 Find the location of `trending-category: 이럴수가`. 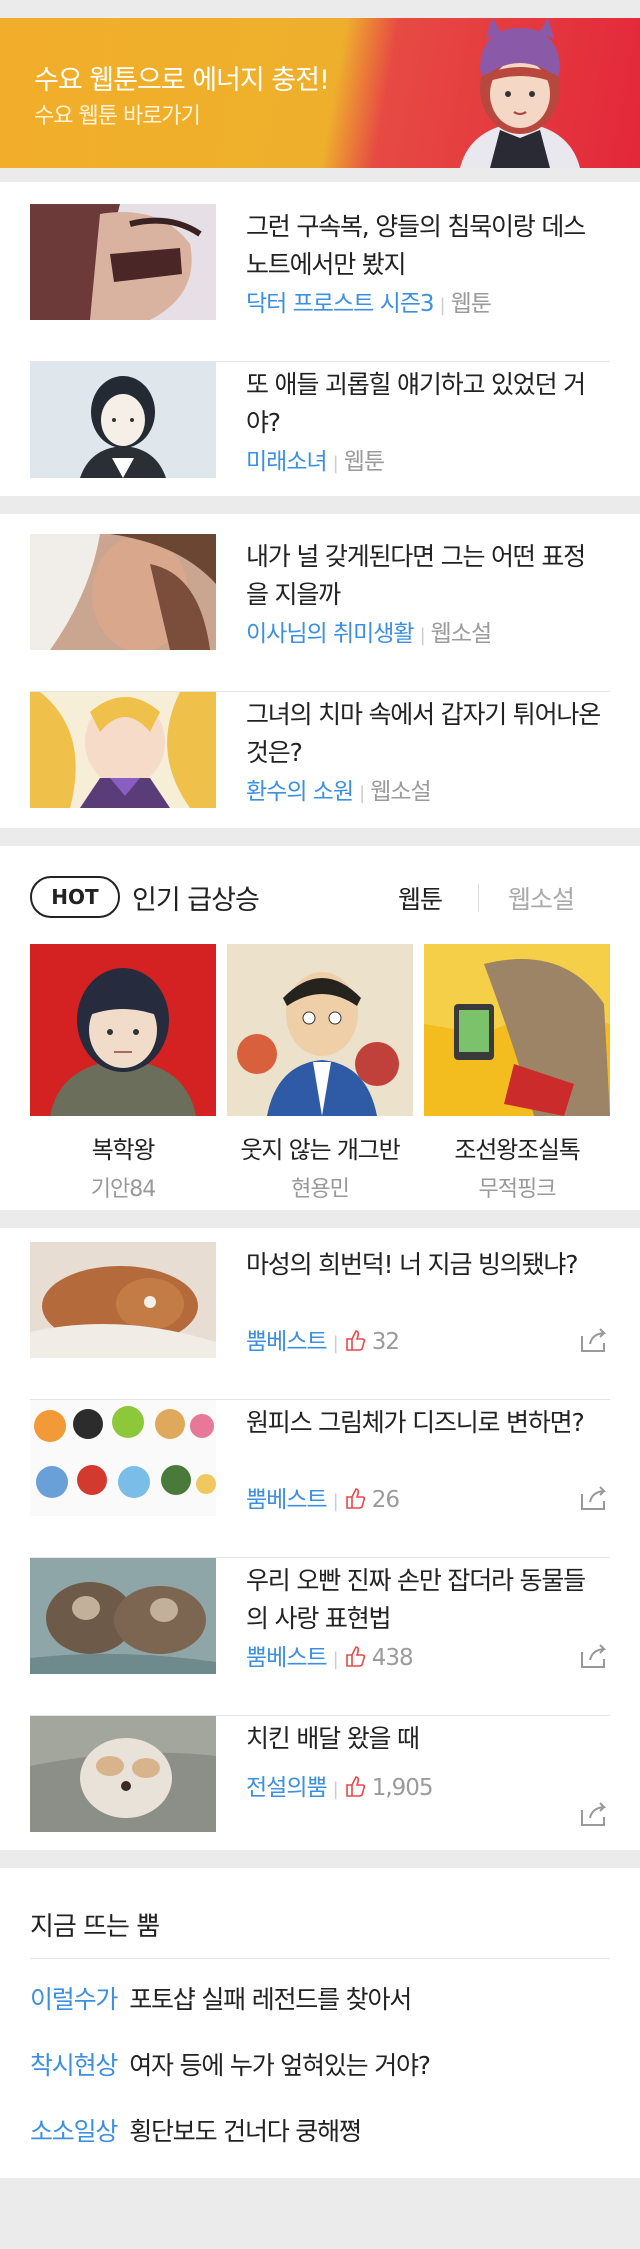

trending-category: 이럴수가 is located at coordinates (74, 1999).